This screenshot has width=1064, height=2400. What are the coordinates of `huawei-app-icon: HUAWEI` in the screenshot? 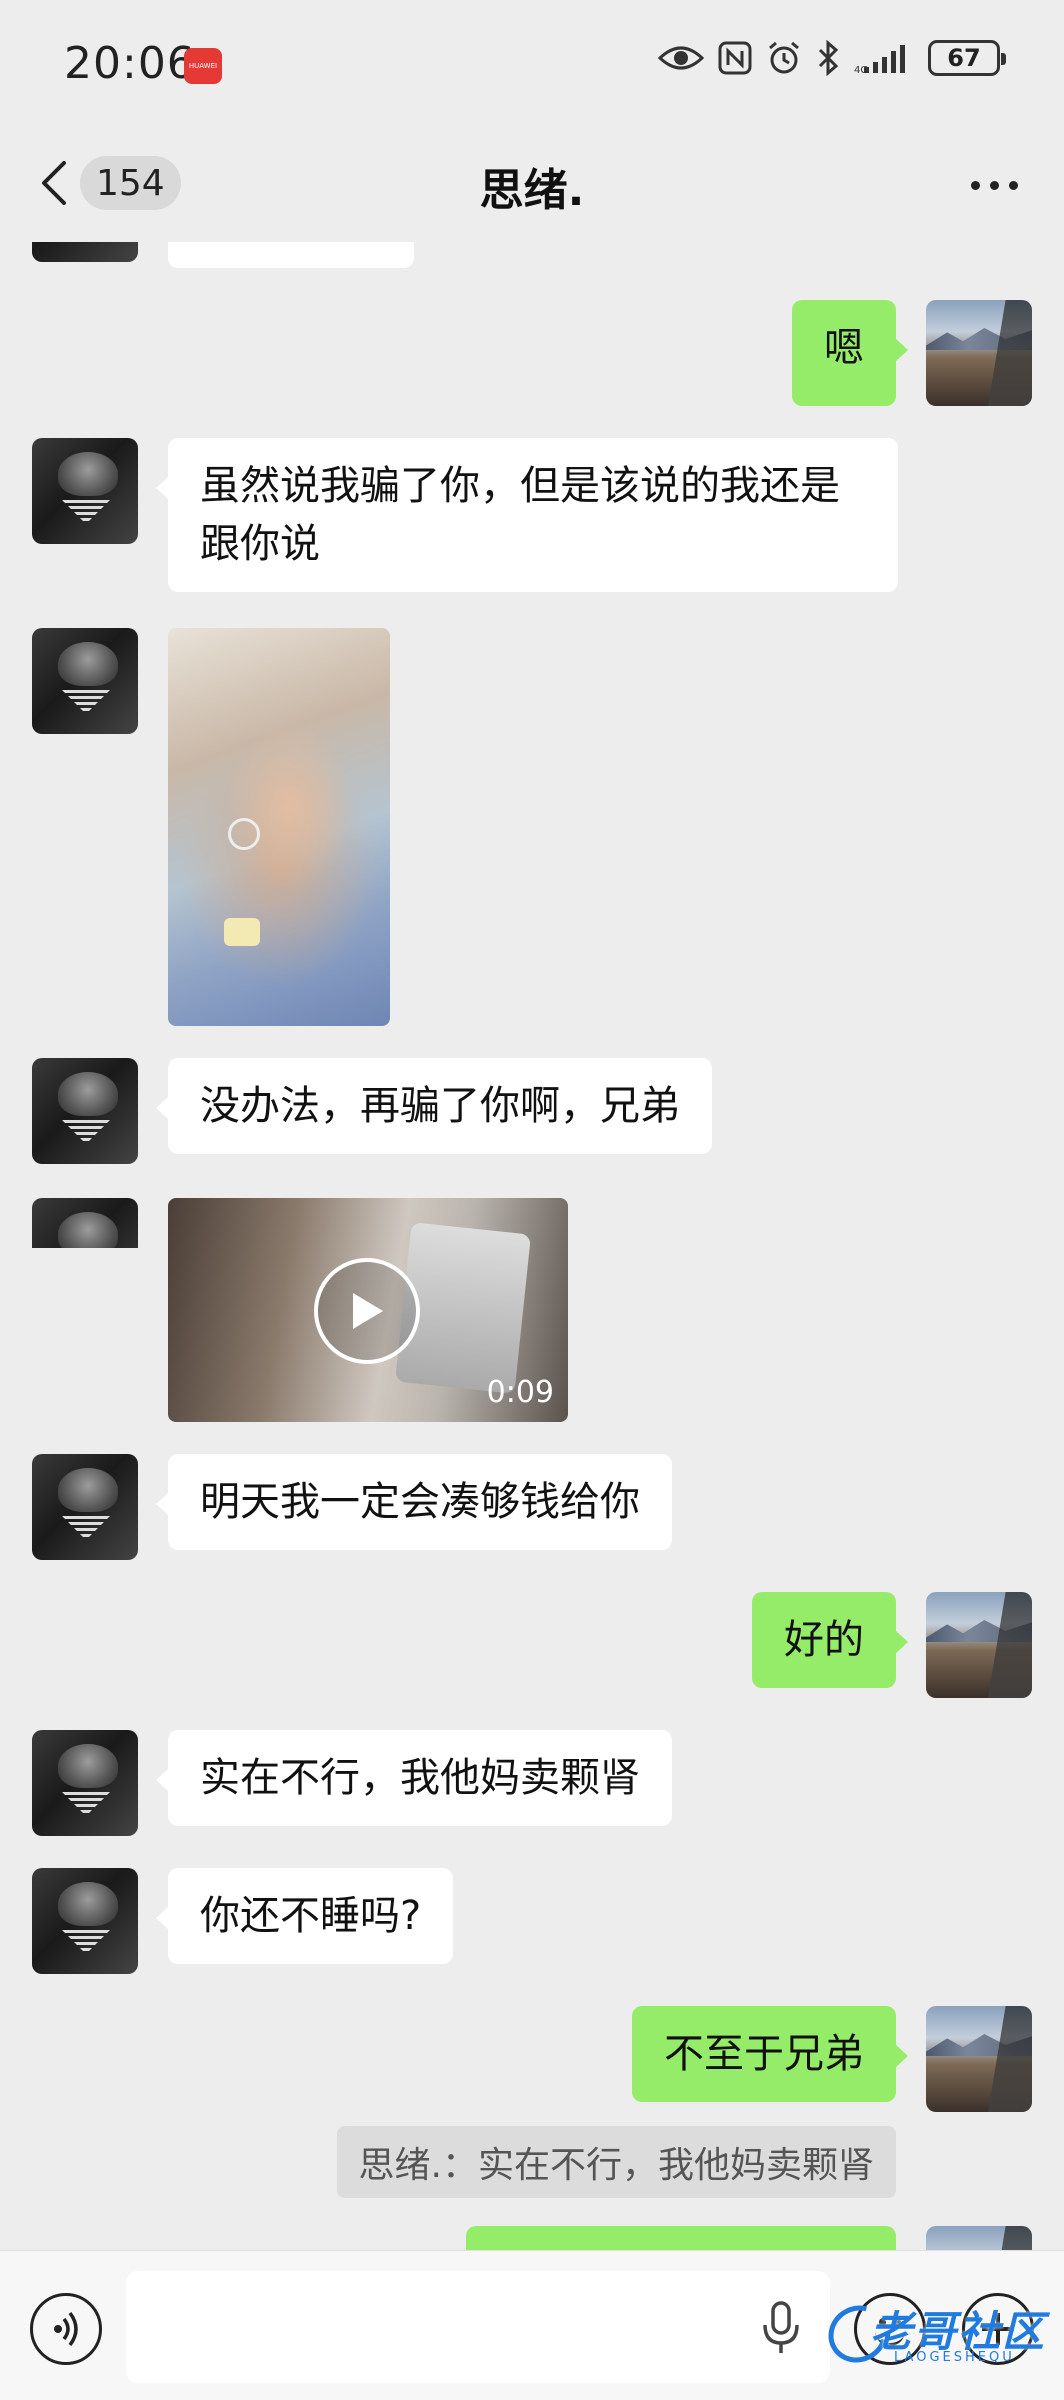 It's located at (203, 66).